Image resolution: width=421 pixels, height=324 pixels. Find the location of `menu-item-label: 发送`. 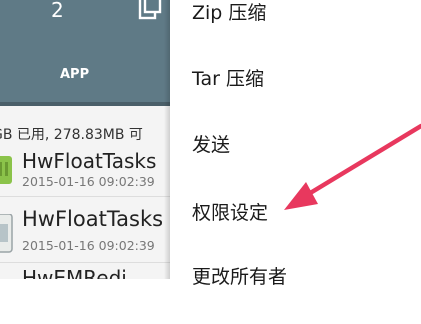

menu-item-label: 发送 is located at coordinates (211, 145).